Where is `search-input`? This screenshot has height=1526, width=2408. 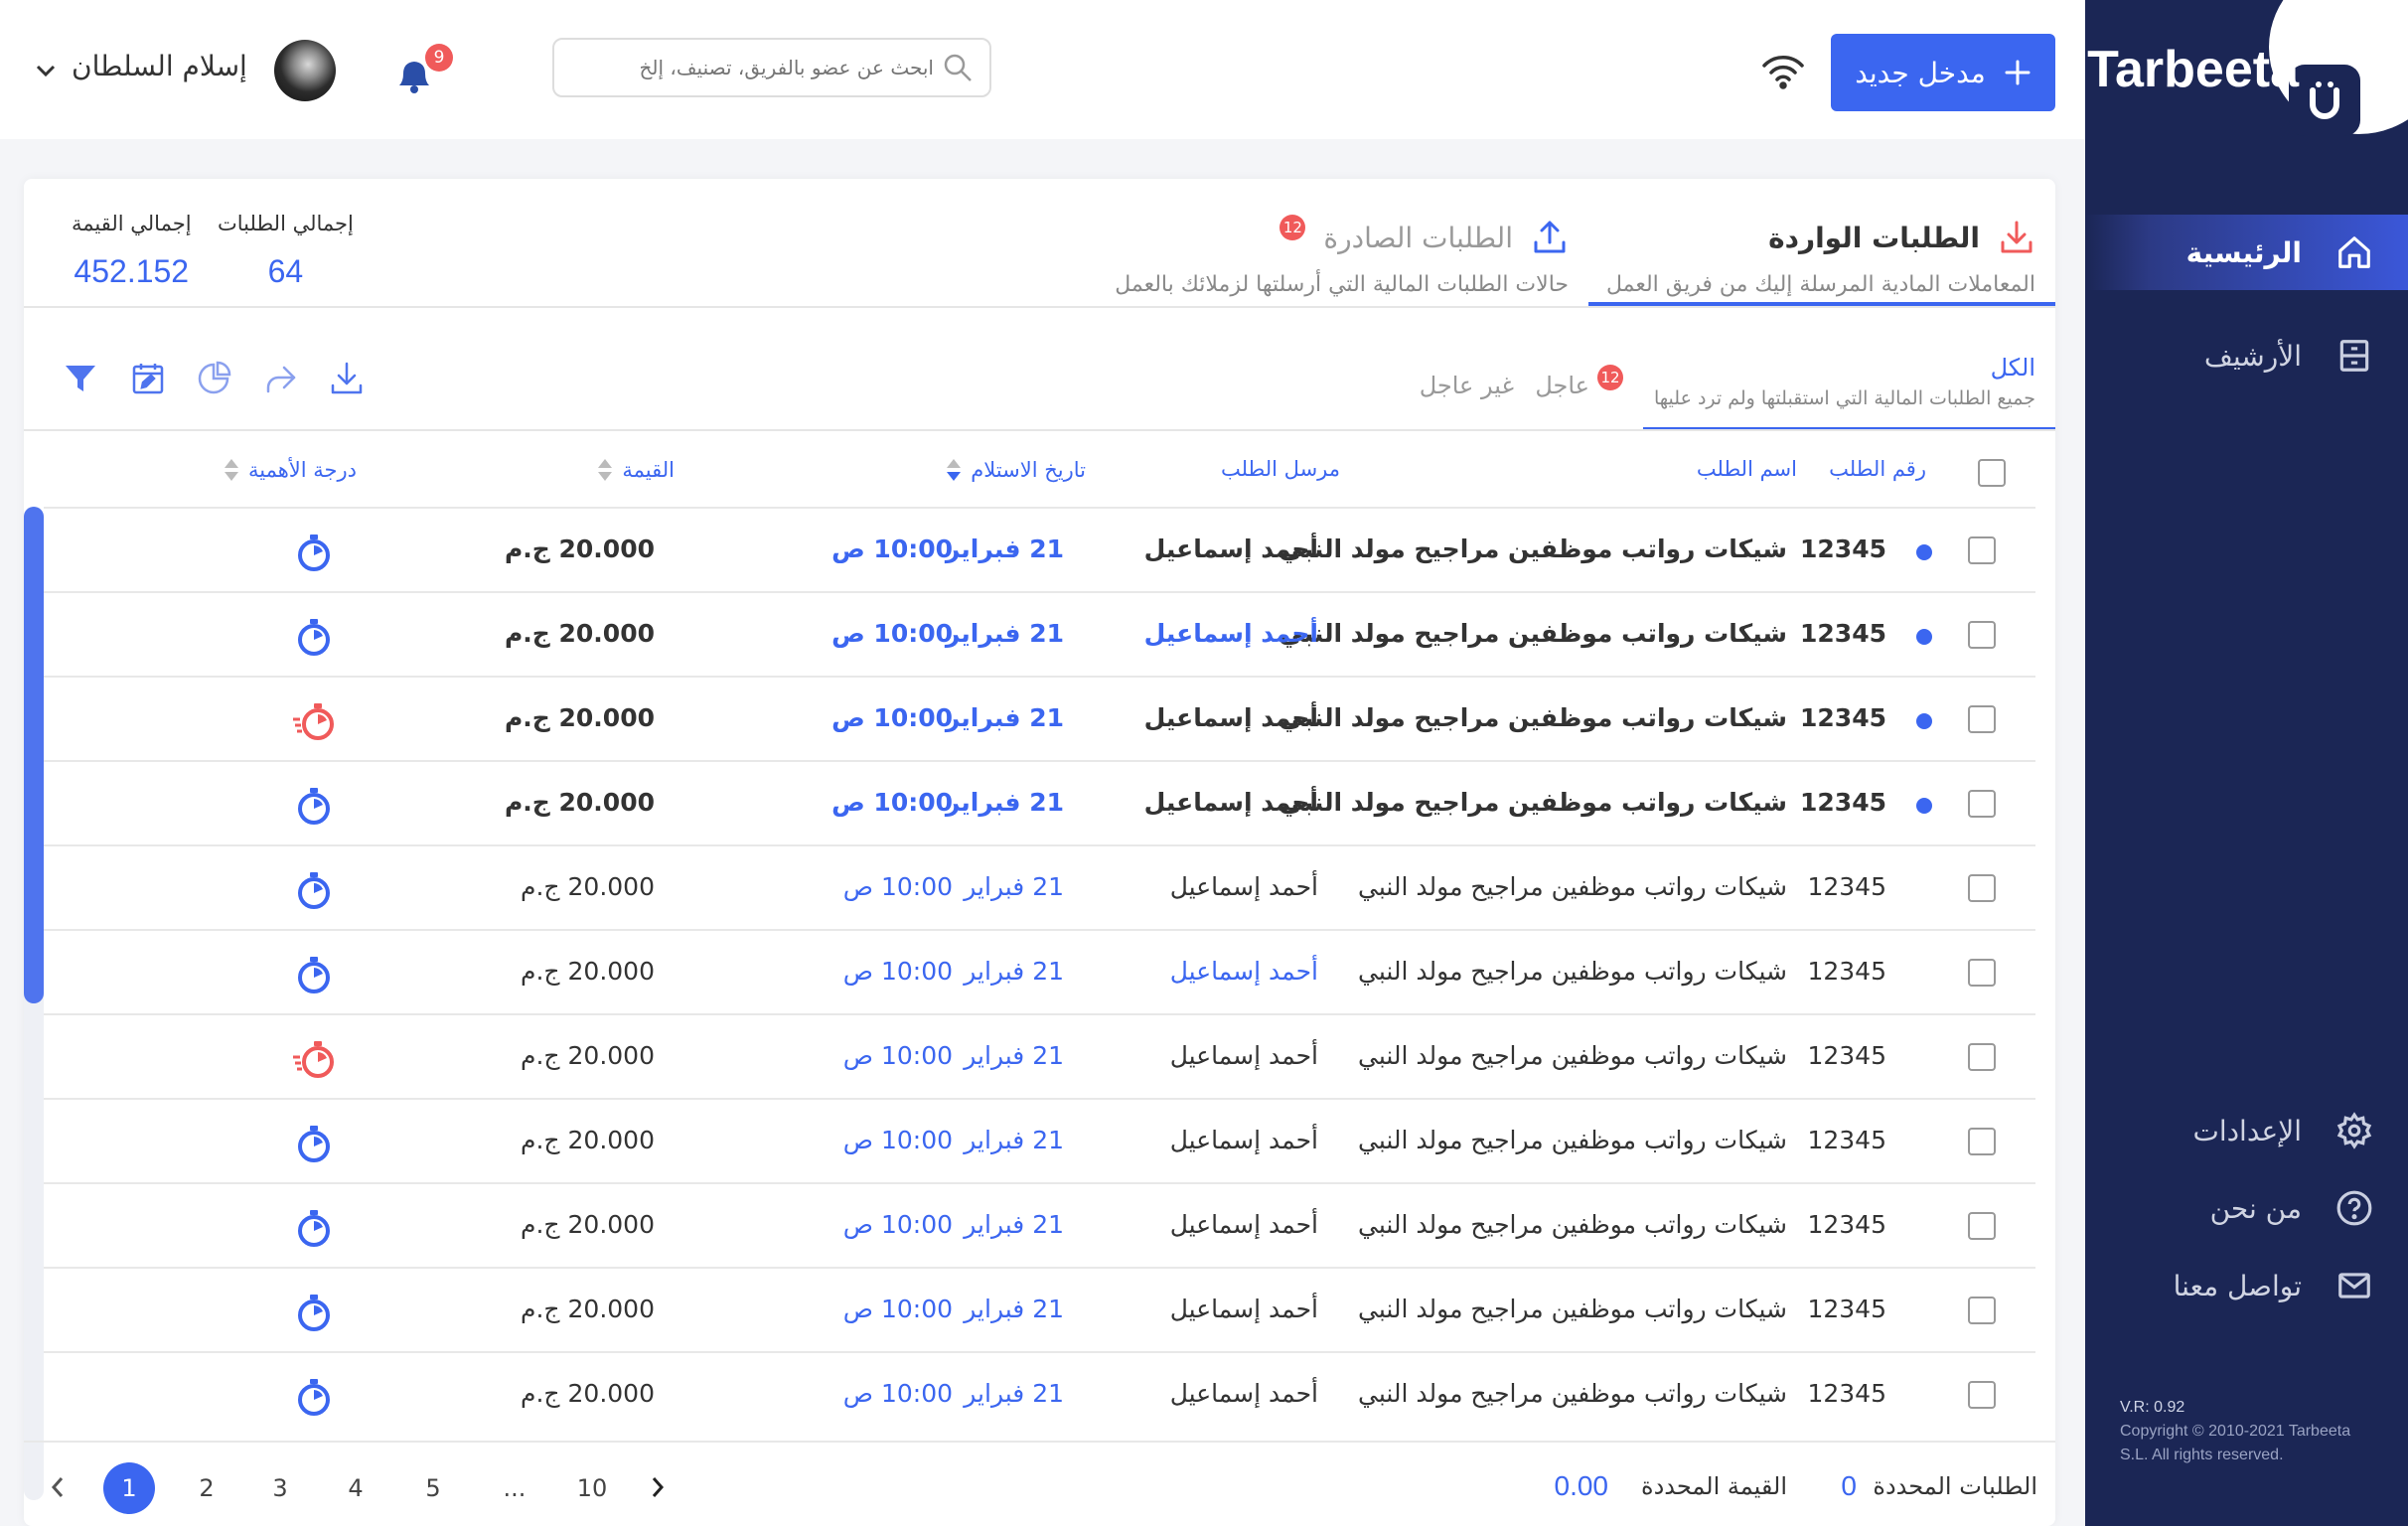
search-input is located at coordinates (765, 67).